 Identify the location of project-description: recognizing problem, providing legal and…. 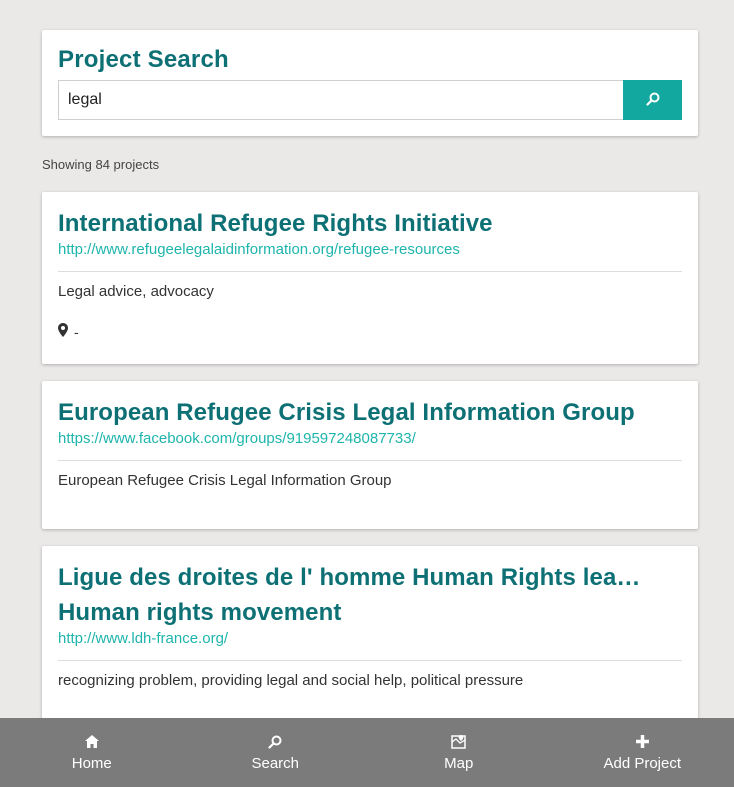
(291, 680).